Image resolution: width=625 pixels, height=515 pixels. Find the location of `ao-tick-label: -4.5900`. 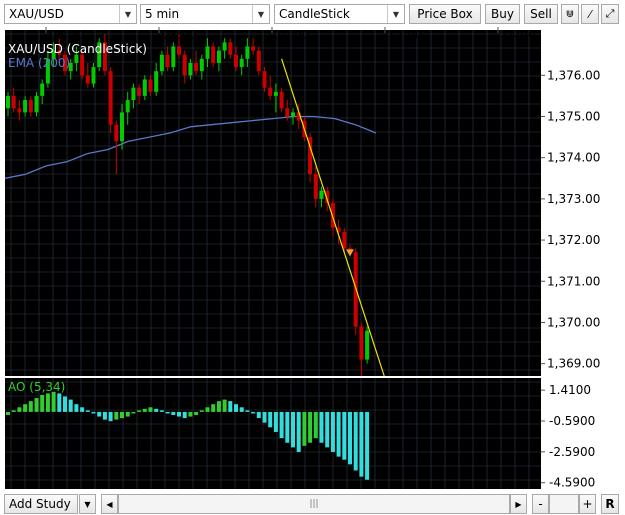

ao-tick-label: -4.5900 is located at coordinates (572, 483).